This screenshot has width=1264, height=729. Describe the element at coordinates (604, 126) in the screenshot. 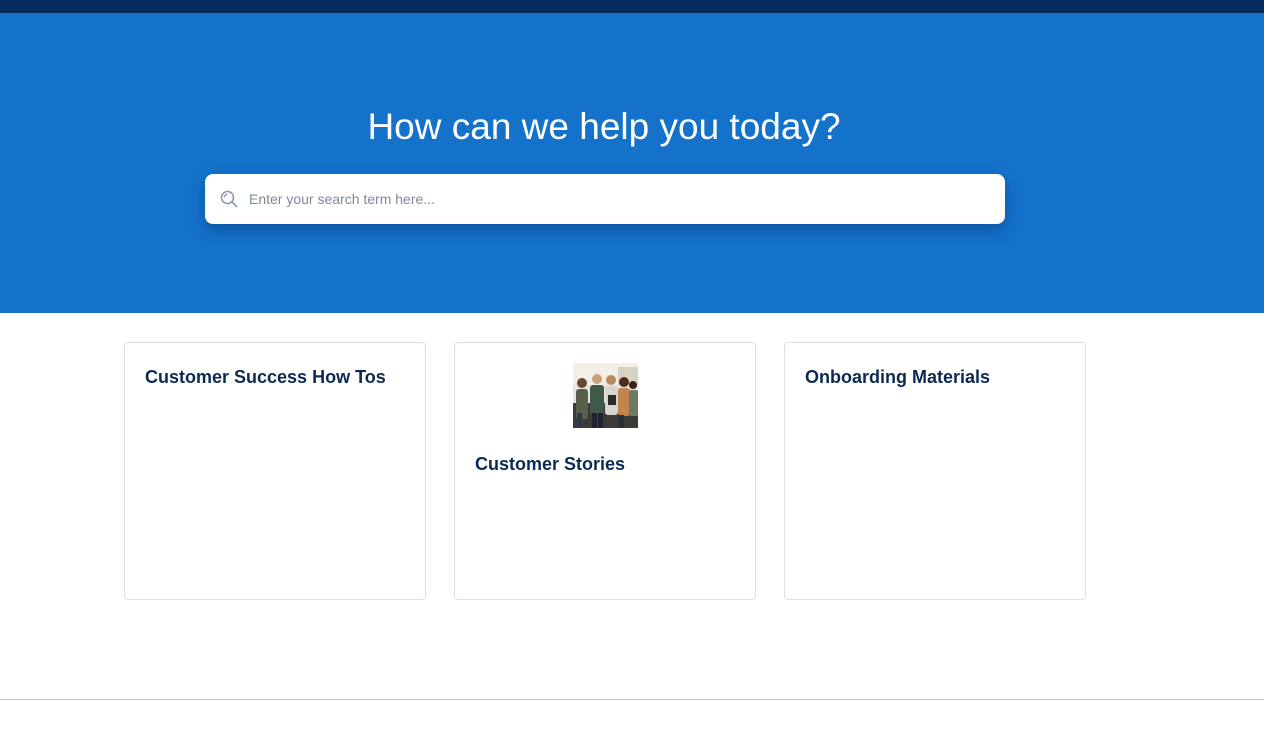

I see `hero-title: How can we help you today?` at that location.